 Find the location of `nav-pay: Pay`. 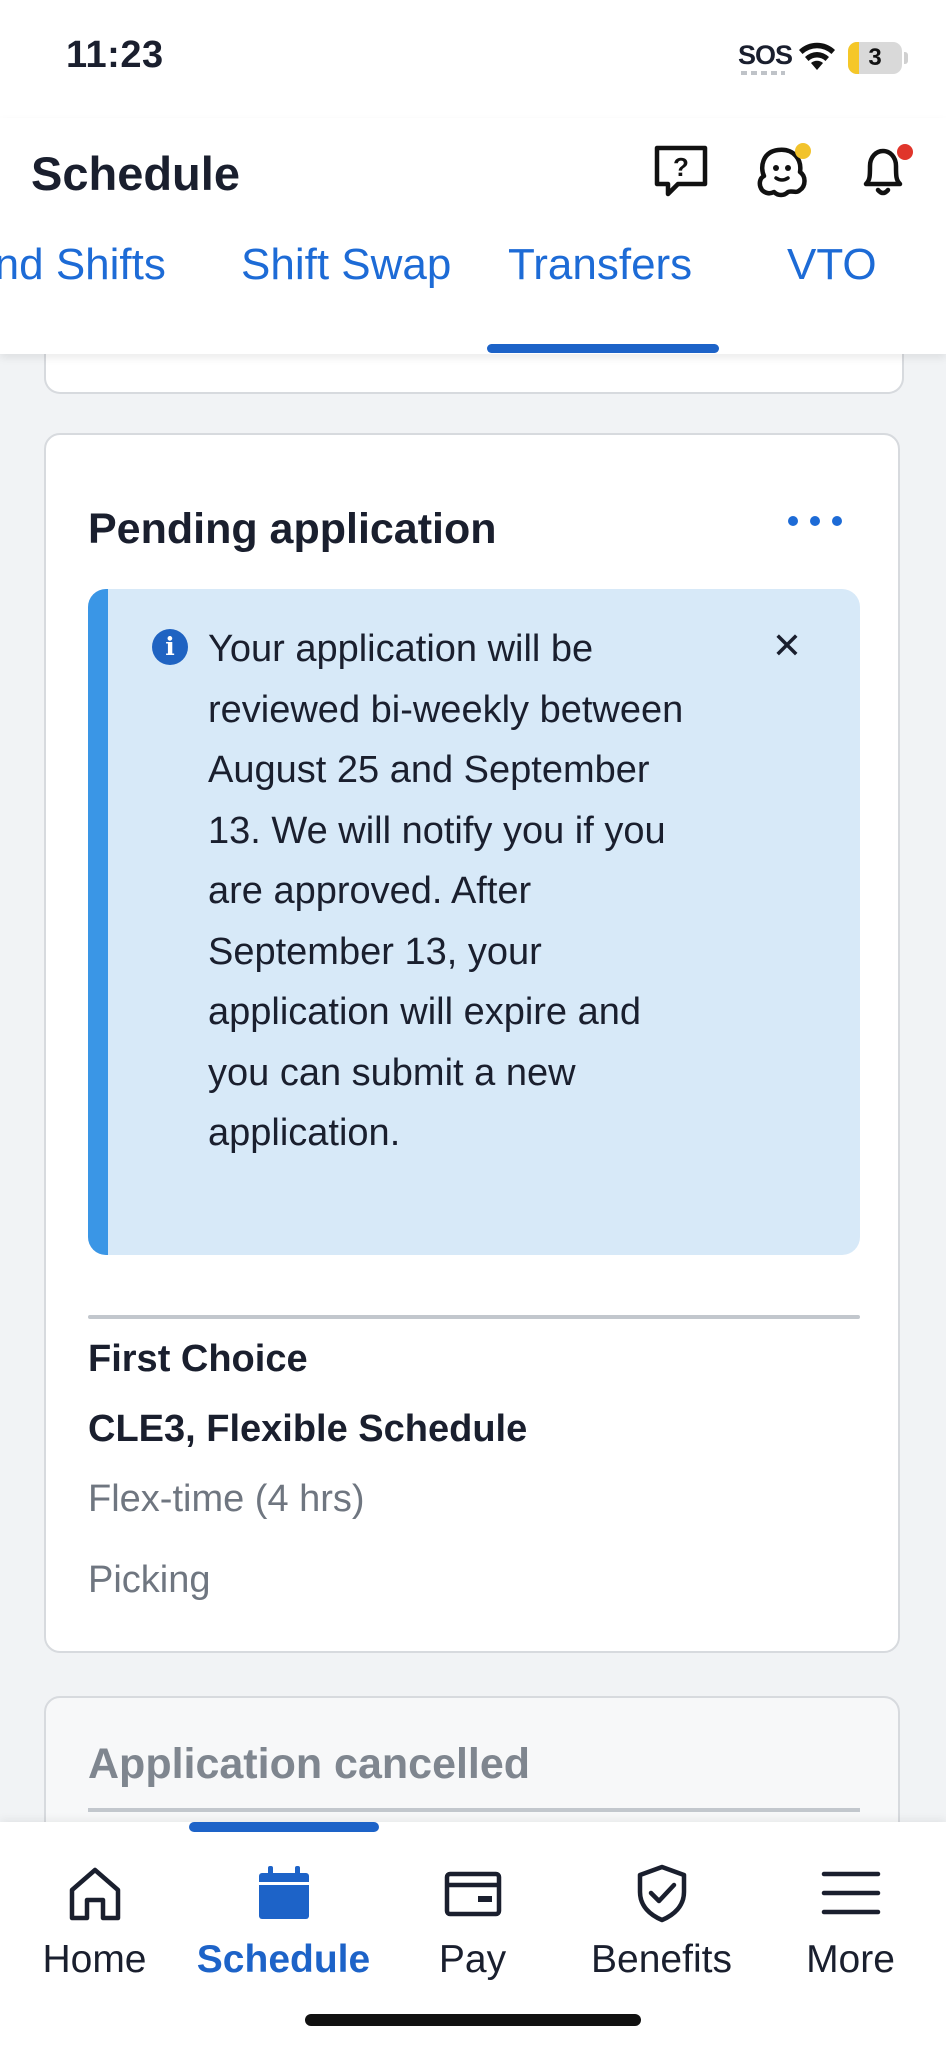

nav-pay: Pay is located at coordinates (472, 1912).